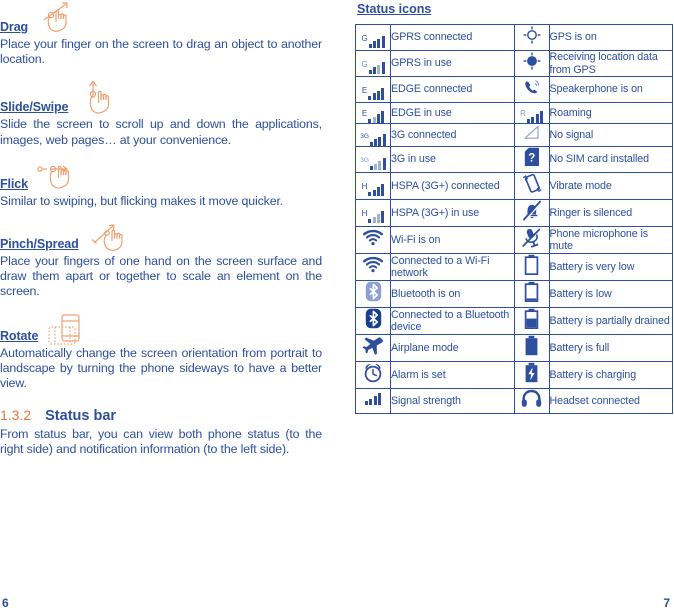  What do you see at coordinates (161, 176) in the screenshot?
I see `section-heading-flick: Flick` at bounding box center [161, 176].